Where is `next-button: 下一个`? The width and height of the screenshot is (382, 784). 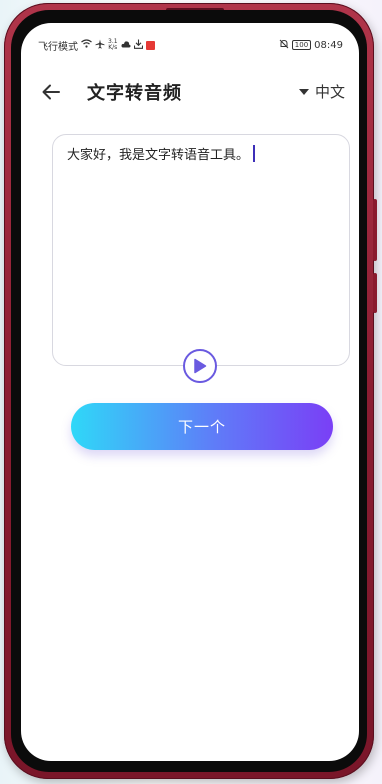 next-button: 下一个 is located at coordinates (202, 426).